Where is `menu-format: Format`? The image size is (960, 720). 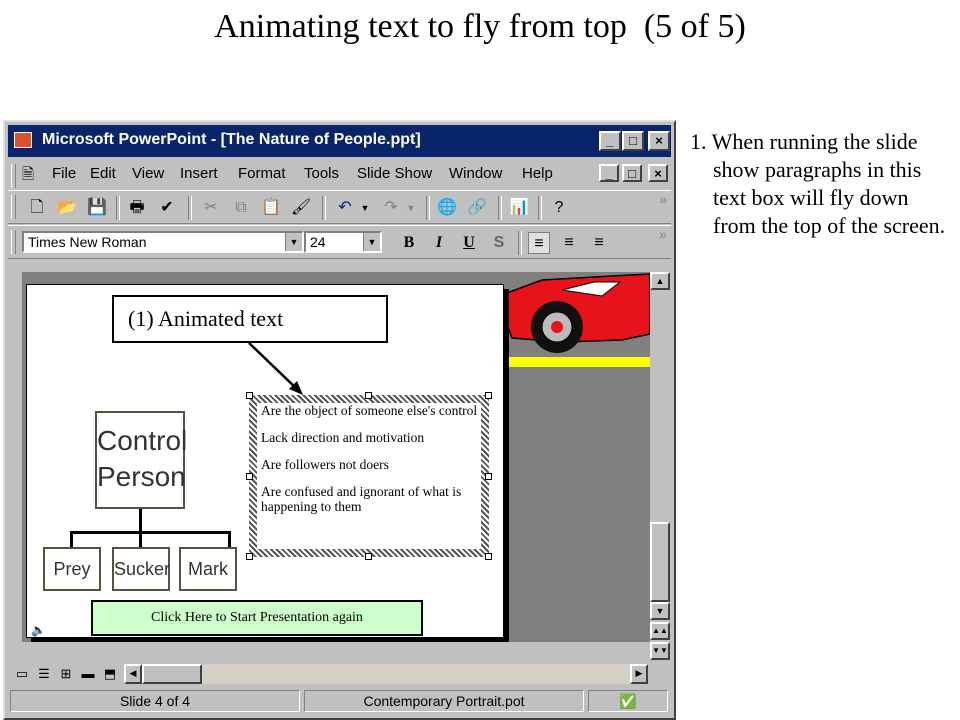 menu-format: Format is located at coordinates (262, 173).